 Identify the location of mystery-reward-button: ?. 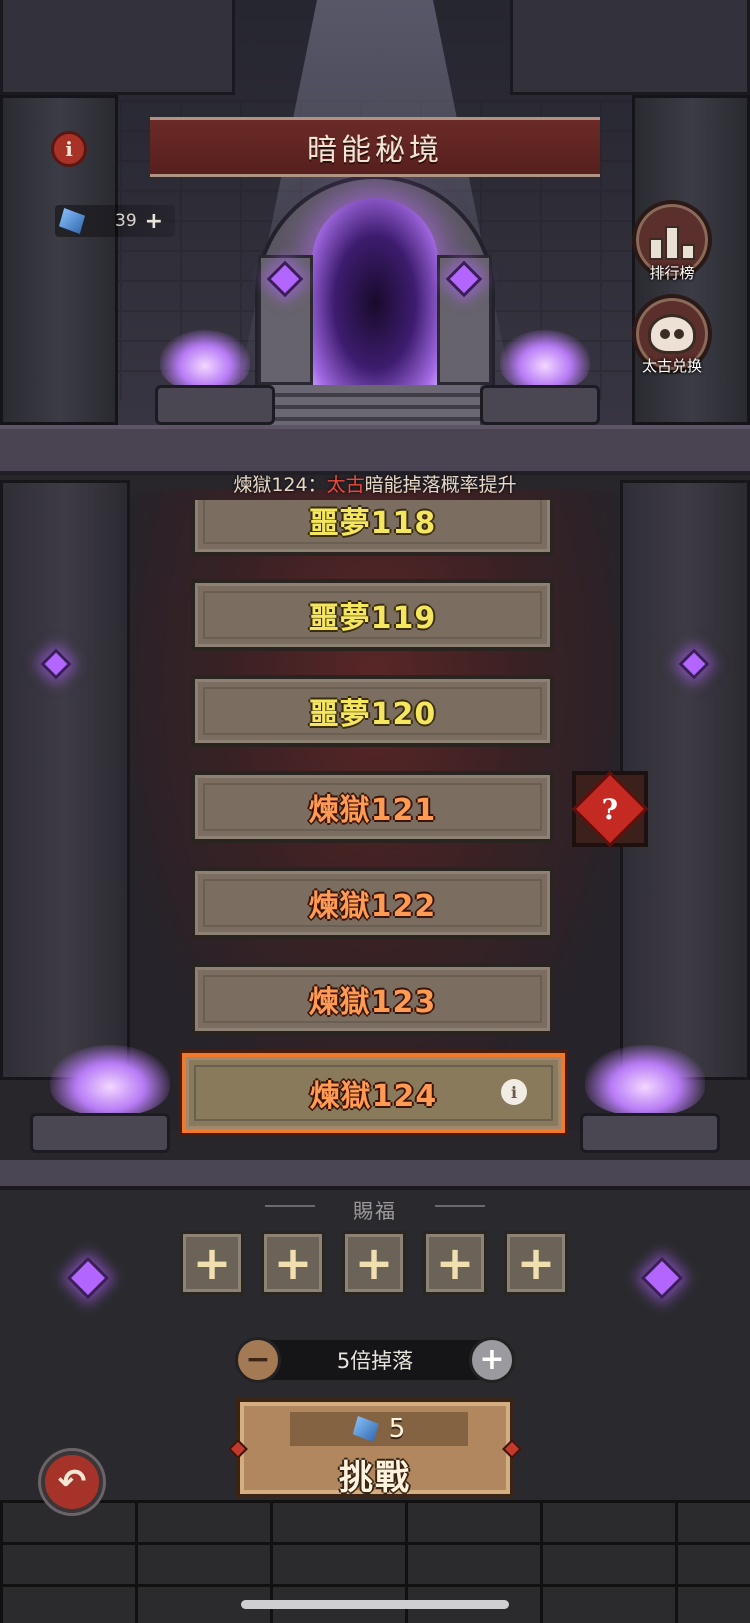
(610, 809).